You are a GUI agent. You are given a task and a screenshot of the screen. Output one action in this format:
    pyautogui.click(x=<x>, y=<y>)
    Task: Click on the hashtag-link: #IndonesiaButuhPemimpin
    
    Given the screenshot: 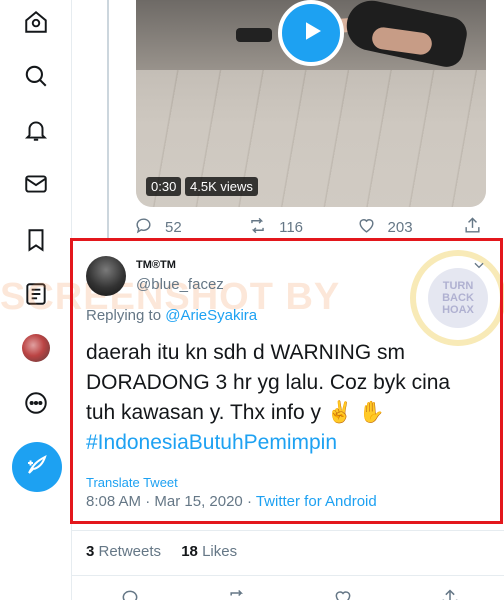 What is the action you would take?
    pyautogui.click(x=286, y=443)
    